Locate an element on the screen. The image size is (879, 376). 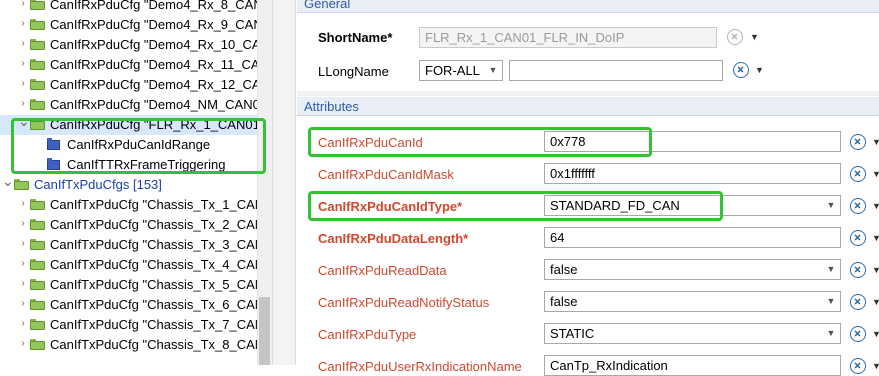
attributes-section-header: Attributes is located at coordinates (588, 106).